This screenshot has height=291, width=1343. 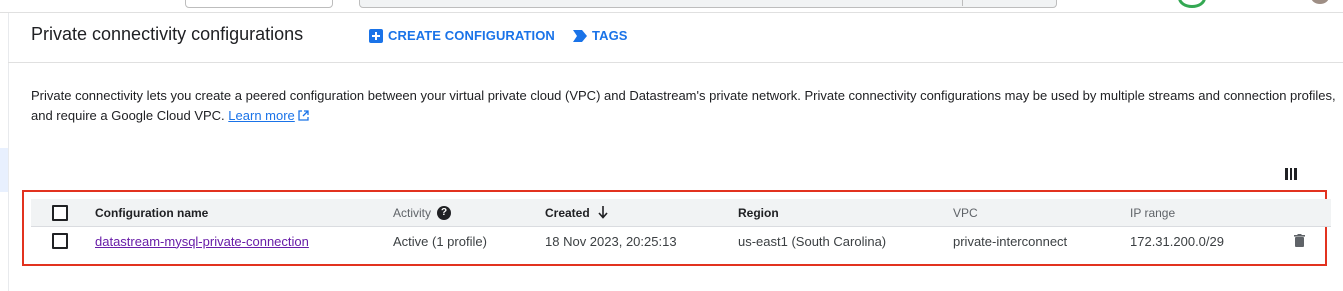 I want to click on help-icon: ?, so click(x=444, y=212).